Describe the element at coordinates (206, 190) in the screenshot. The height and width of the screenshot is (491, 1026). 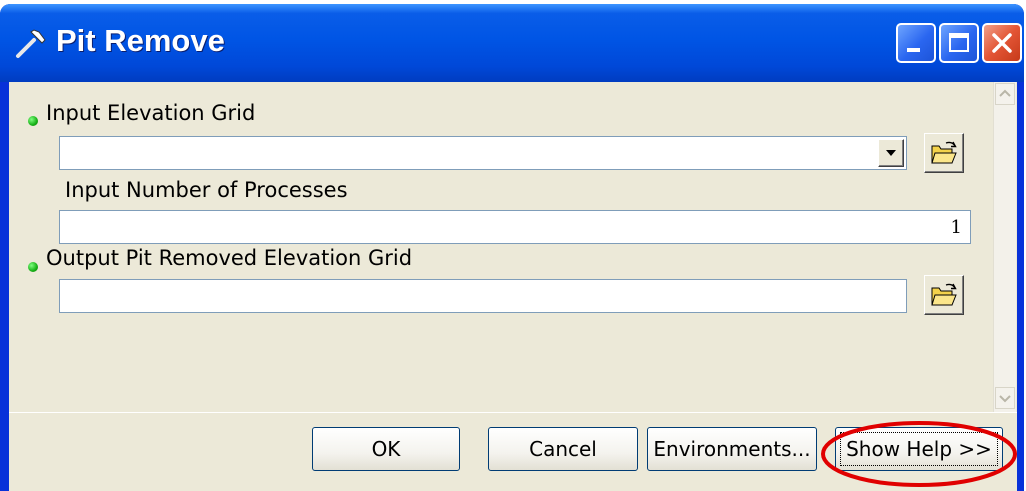
I see `input-number-of-processes-label: Input Number of Processes` at that location.